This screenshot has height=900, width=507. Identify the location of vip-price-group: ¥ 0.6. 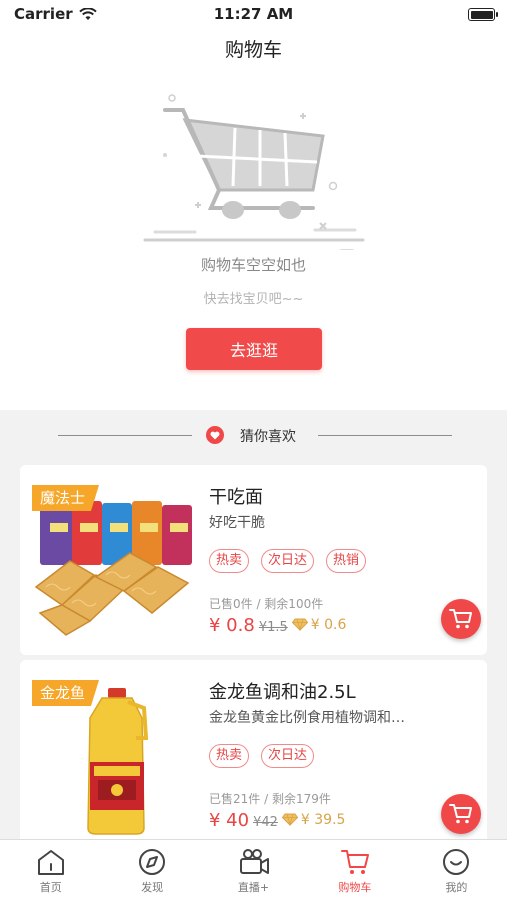
(319, 624).